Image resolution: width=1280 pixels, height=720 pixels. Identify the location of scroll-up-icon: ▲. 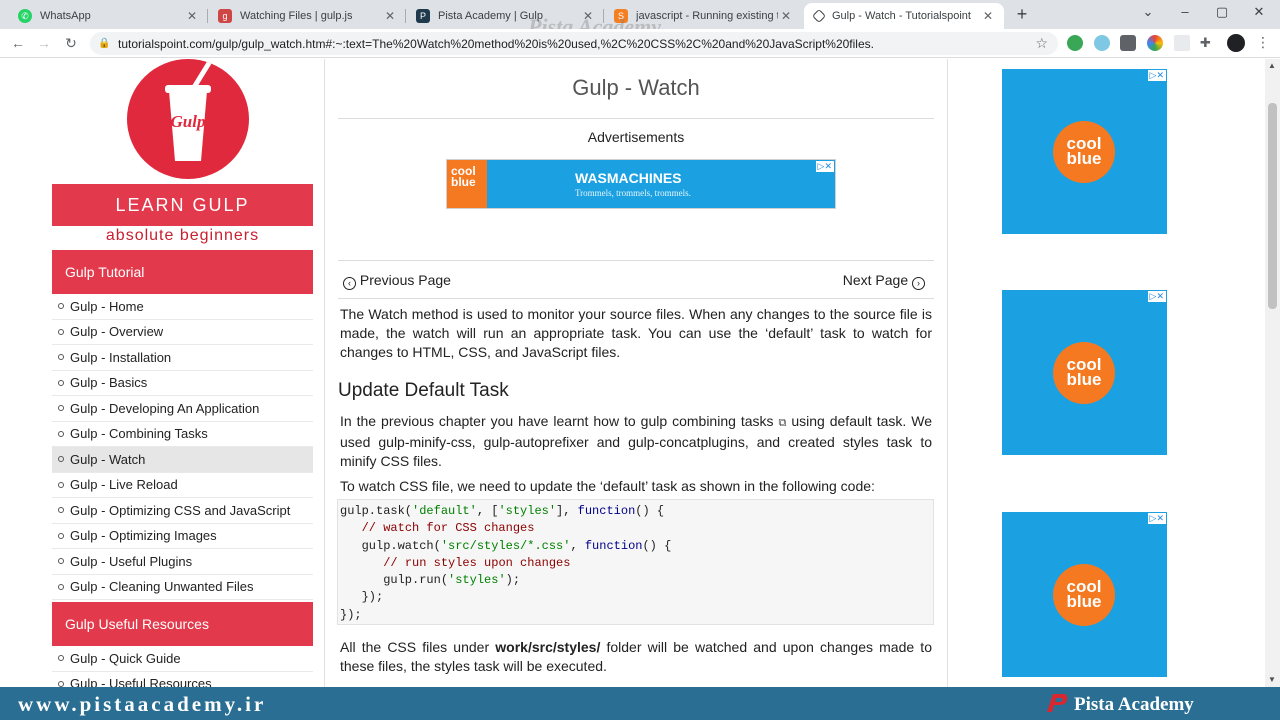
(1272, 65).